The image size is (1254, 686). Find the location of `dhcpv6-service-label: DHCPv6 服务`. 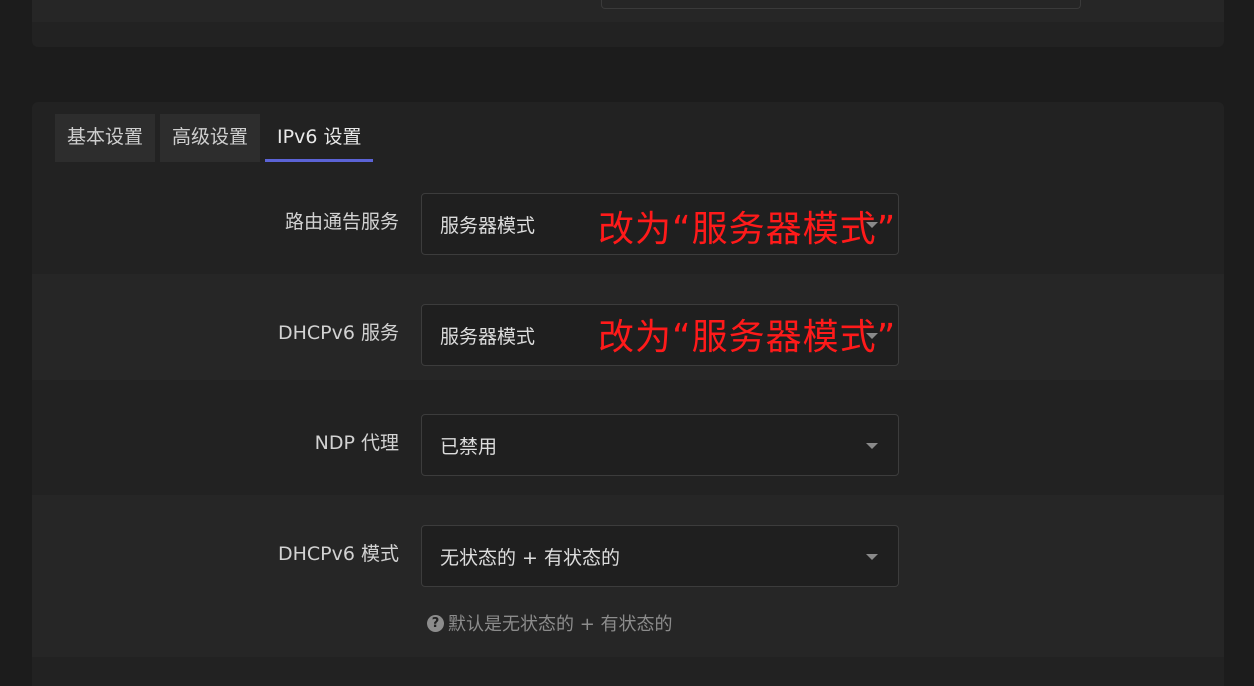

dhcpv6-service-label: DHCPv6 服务 is located at coordinates (338, 333).